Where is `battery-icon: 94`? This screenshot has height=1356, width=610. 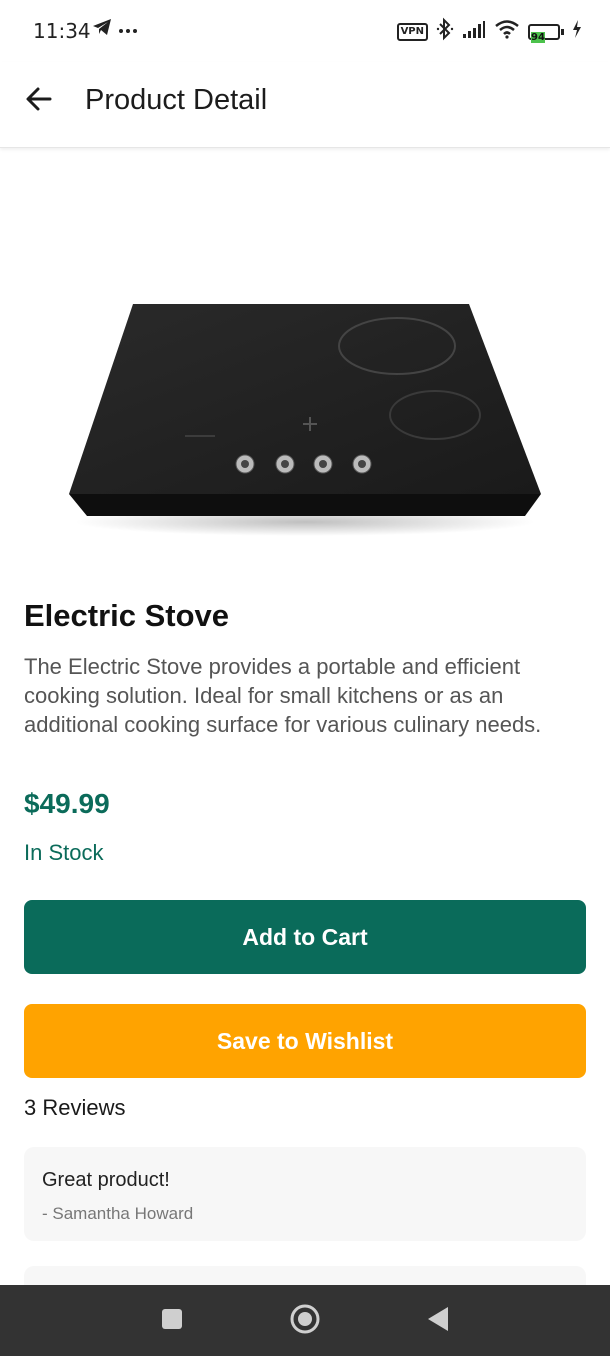
battery-icon: 94 is located at coordinates (546, 33).